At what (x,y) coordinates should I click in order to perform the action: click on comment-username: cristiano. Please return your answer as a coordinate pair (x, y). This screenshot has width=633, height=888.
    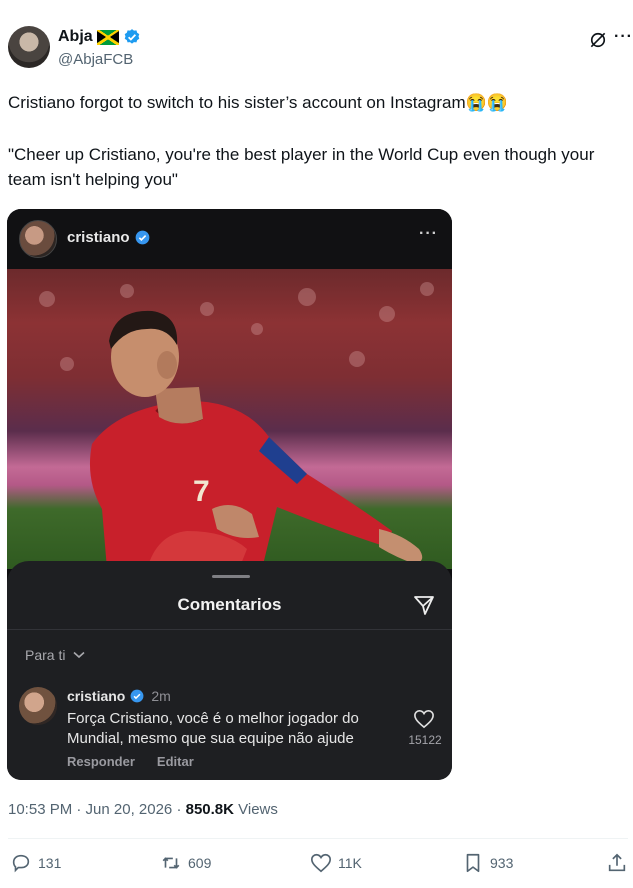
    Looking at the image, I should click on (96, 696).